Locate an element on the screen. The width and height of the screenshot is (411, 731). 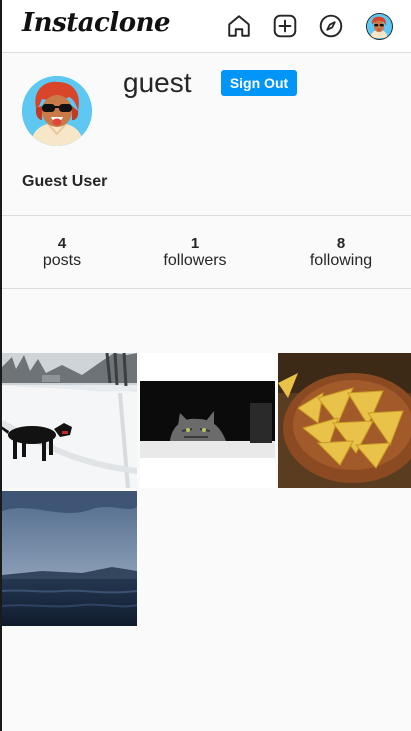
post-tortilla-chips-bowl is located at coordinates (344, 420).